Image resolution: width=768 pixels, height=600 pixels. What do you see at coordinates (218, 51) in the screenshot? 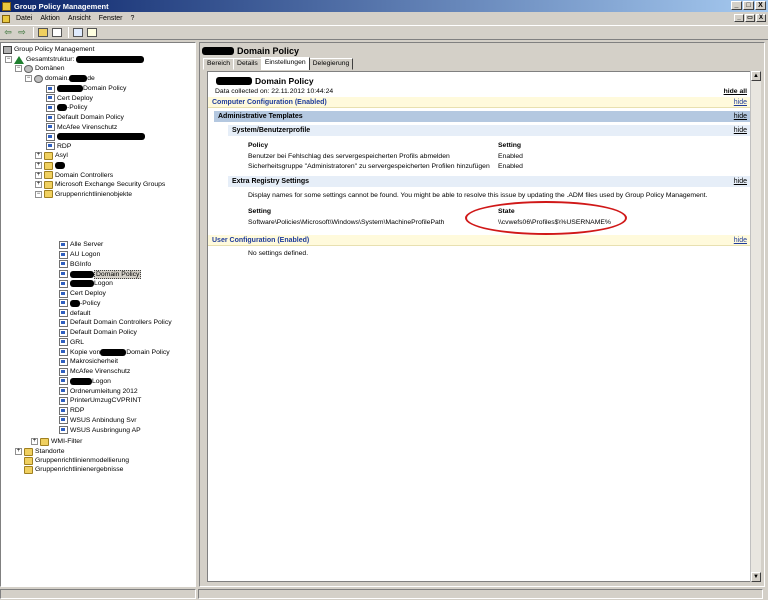
I see `redaction` at bounding box center [218, 51].